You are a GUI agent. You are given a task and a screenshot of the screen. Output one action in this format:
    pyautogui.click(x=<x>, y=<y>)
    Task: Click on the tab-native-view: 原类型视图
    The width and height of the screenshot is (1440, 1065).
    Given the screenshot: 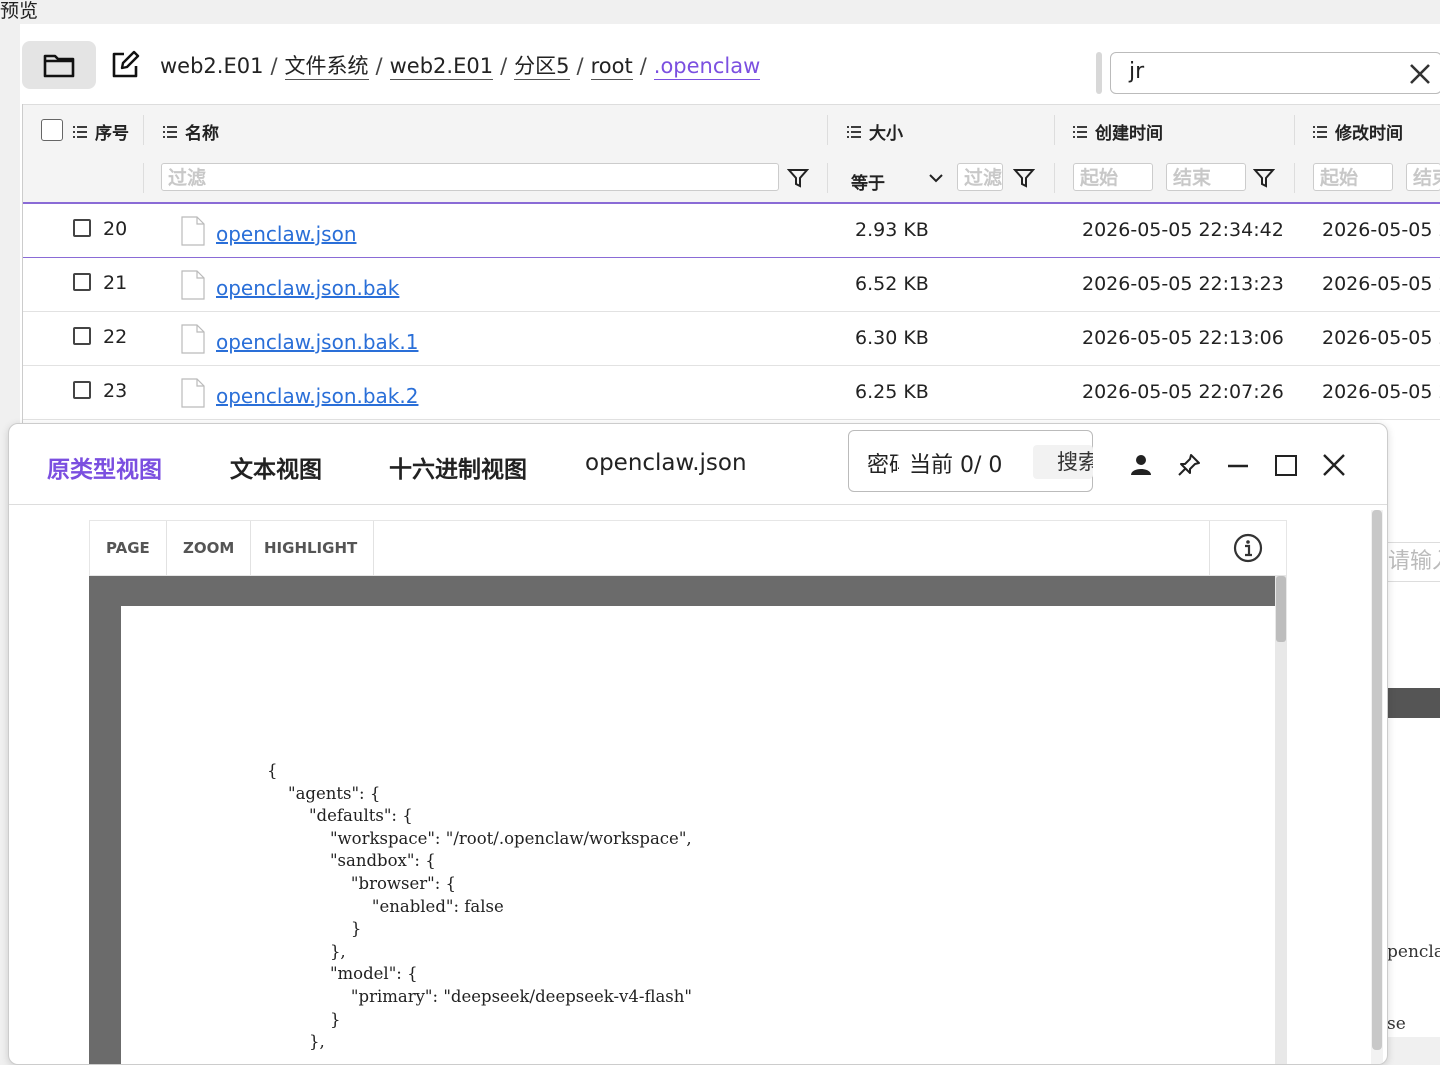 What is the action you would take?
    pyautogui.click(x=104, y=467)
    